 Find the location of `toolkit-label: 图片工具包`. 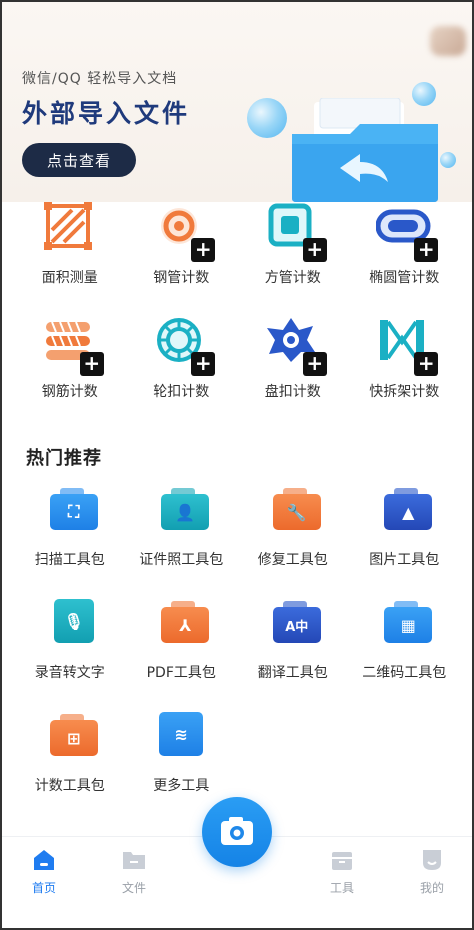

toolkit-label: 图片工具包 is located at coordinates (404, 560).